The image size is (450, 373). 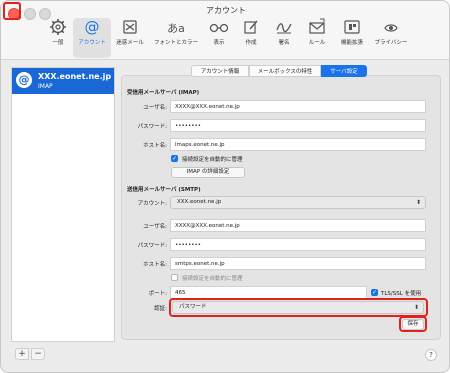 I want to click on imap-host-label: ホスト名:, so click(x=155, y=146).